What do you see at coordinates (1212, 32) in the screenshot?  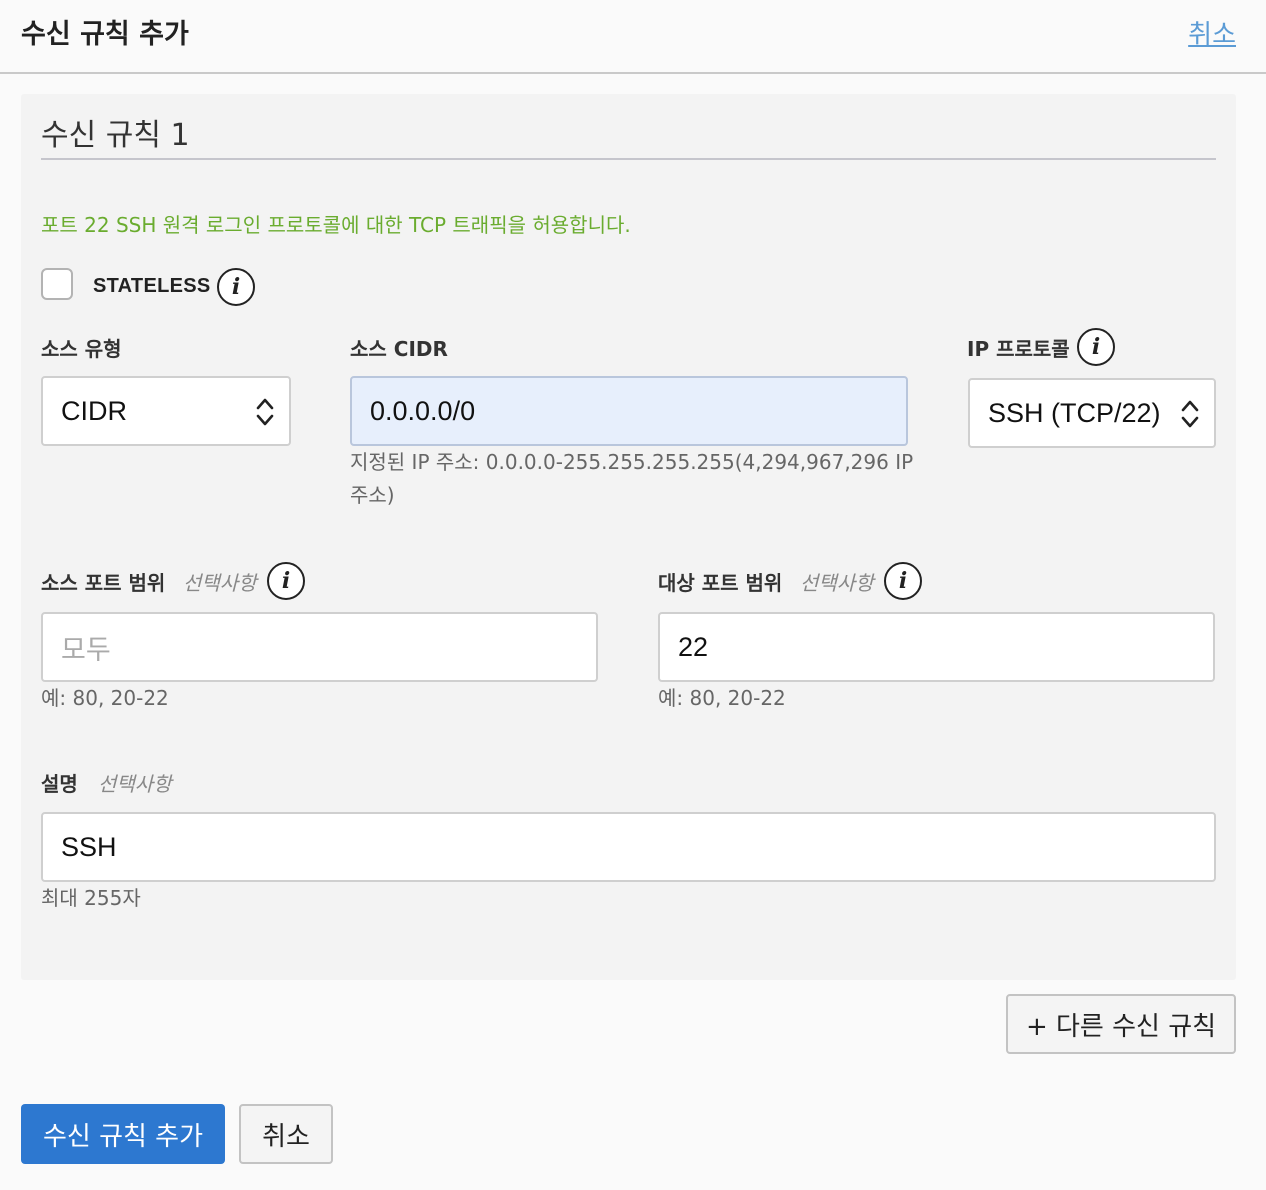 I see `header-cancel-link: 취소` at bounding box center [1212, 32].